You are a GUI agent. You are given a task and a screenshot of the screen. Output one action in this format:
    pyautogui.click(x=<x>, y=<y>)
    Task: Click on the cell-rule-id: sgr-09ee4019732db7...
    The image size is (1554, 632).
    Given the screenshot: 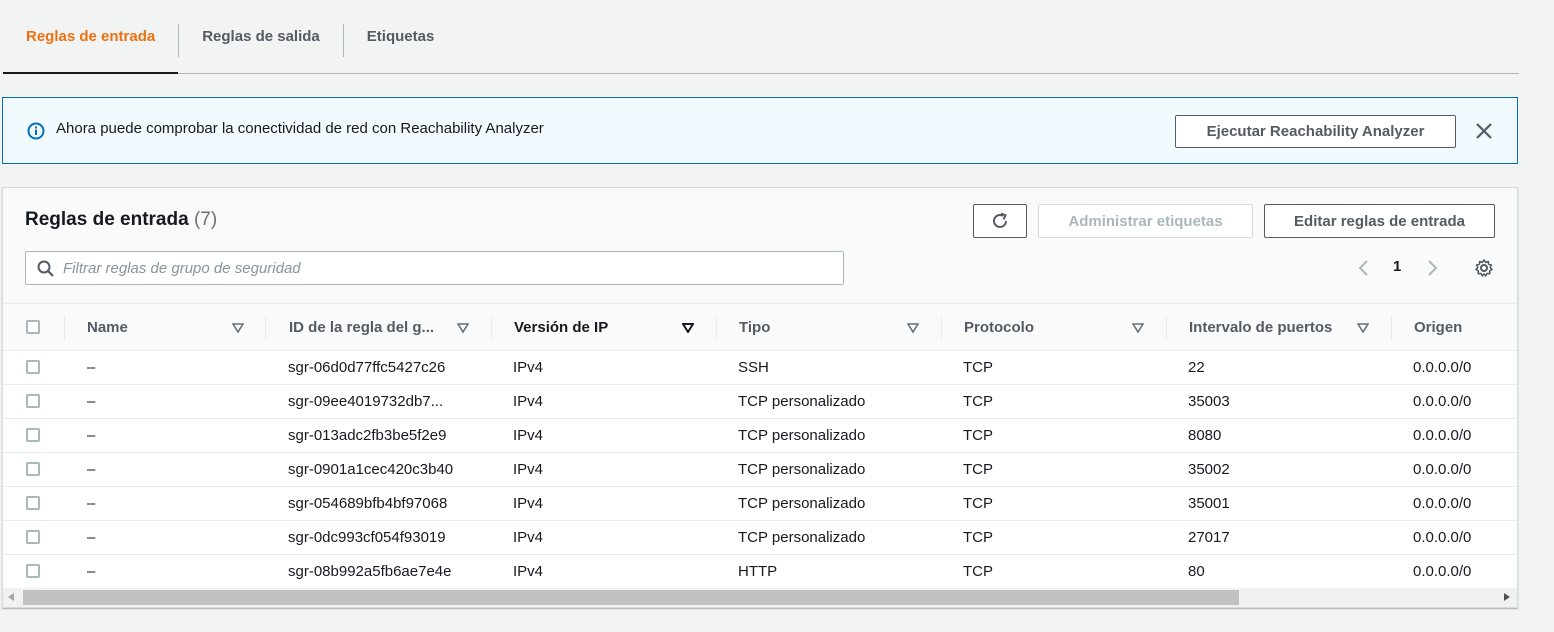 What is the action you would take?
    pyautogui.click(x=366, y=401)
    